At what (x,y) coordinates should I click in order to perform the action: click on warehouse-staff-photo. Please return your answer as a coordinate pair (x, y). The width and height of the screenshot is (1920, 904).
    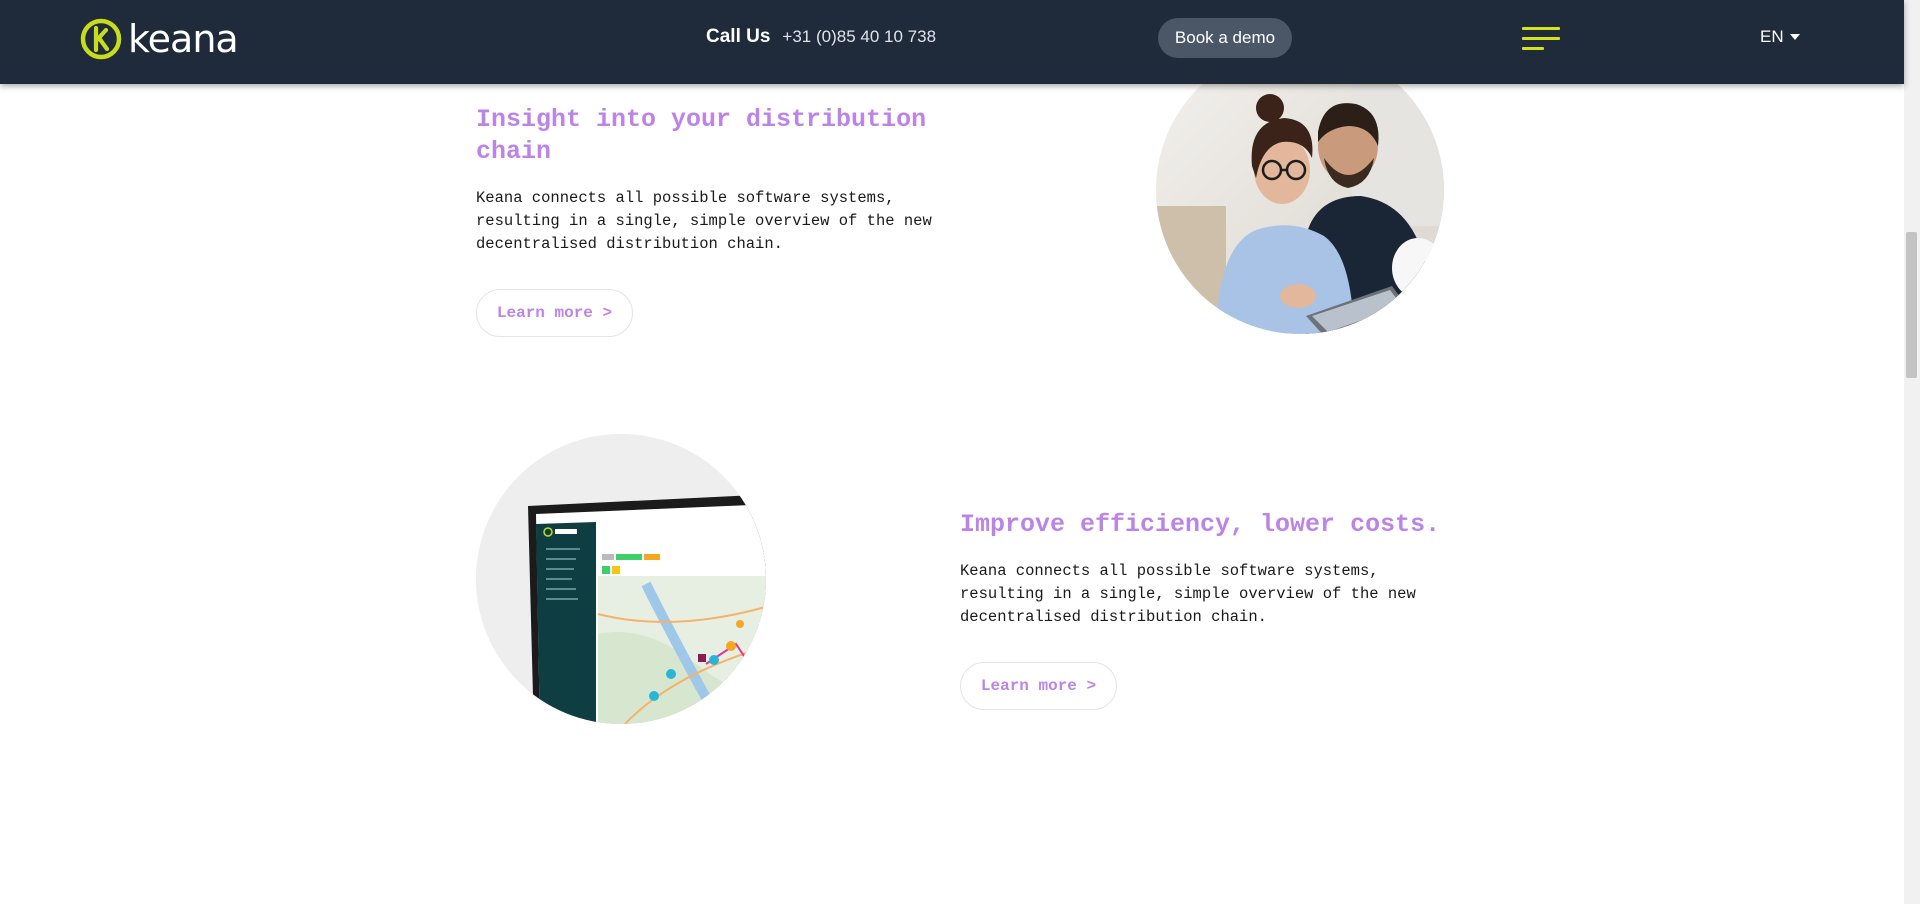
    Looking at the image, I should click on (1300, 190).